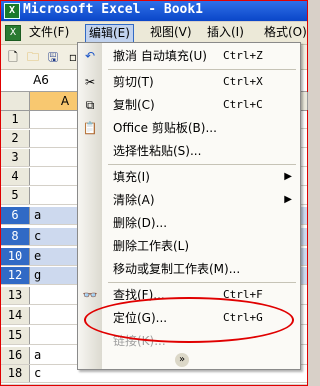  Describe the element at coordinates (151, 246) in the screenshot. I see `menu-item-label: 删除工作表(L)` at that location.